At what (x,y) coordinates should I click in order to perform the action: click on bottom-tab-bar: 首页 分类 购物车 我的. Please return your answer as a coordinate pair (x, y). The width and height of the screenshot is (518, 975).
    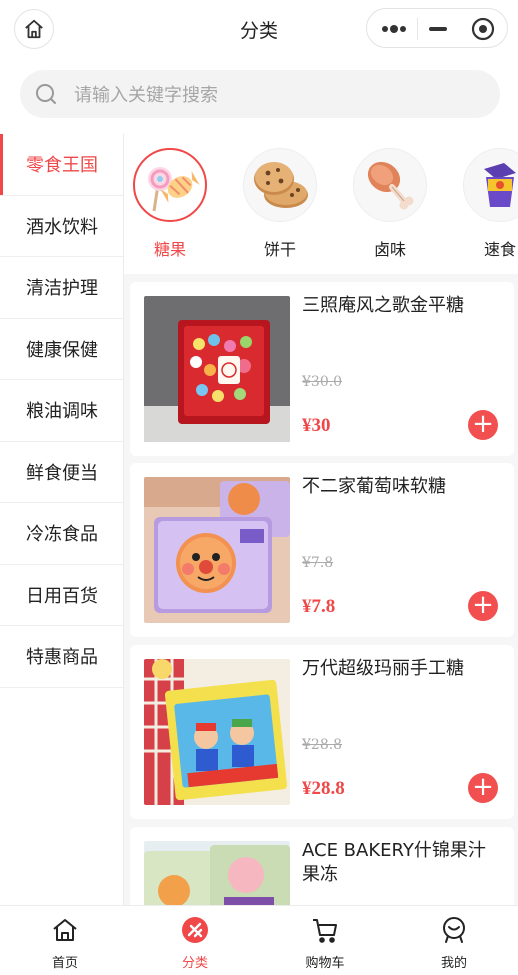
    Looking at the image, I should click on (259, 940).